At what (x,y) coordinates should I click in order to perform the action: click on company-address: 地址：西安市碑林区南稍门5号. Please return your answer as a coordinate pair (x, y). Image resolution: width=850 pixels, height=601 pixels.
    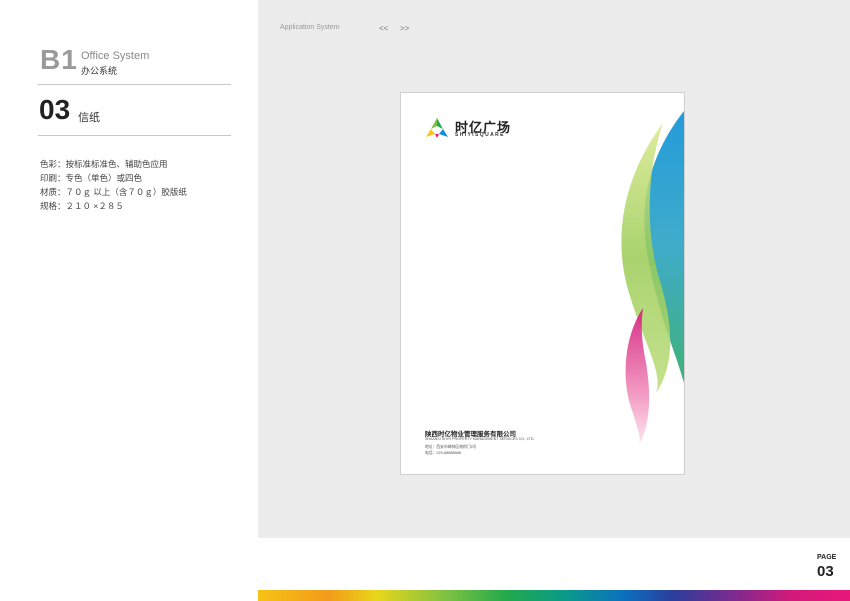
    Looking at the image, I should click on (451, 447).